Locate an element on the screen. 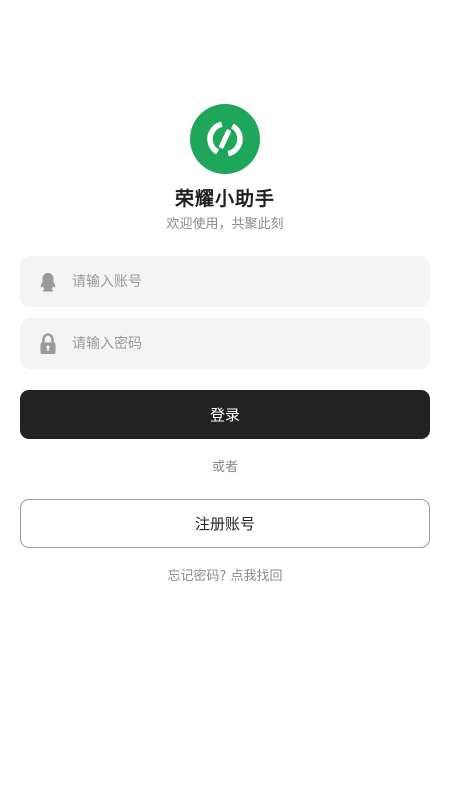  lock-icon is located at coordinates (48, 343).